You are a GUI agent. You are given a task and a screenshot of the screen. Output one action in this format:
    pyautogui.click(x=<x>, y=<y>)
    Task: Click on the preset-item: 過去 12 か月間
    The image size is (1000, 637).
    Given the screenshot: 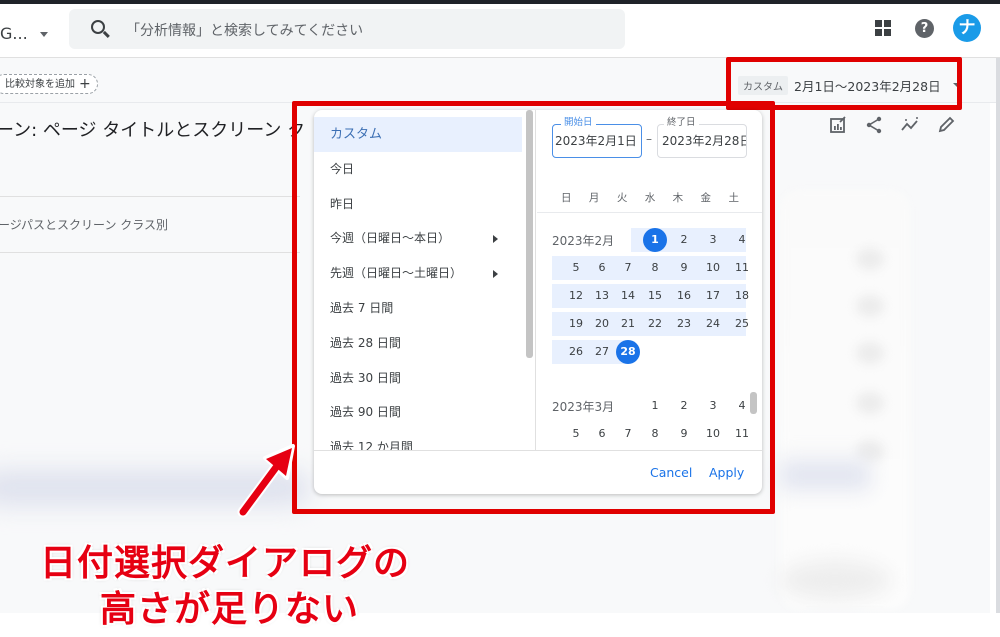 What is the action you would take?
    pyautogui.click(x=418, y=440)
    